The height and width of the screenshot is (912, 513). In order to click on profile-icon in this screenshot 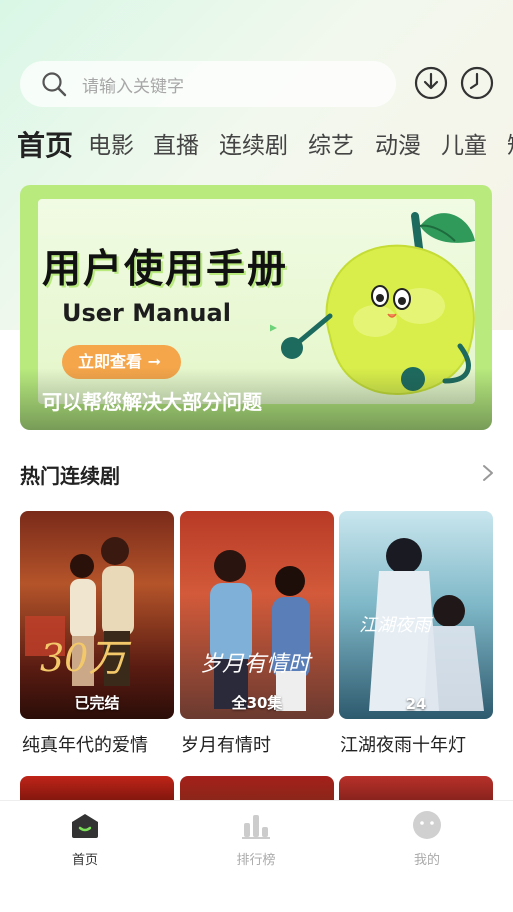, I will do `click(427, 825)`.